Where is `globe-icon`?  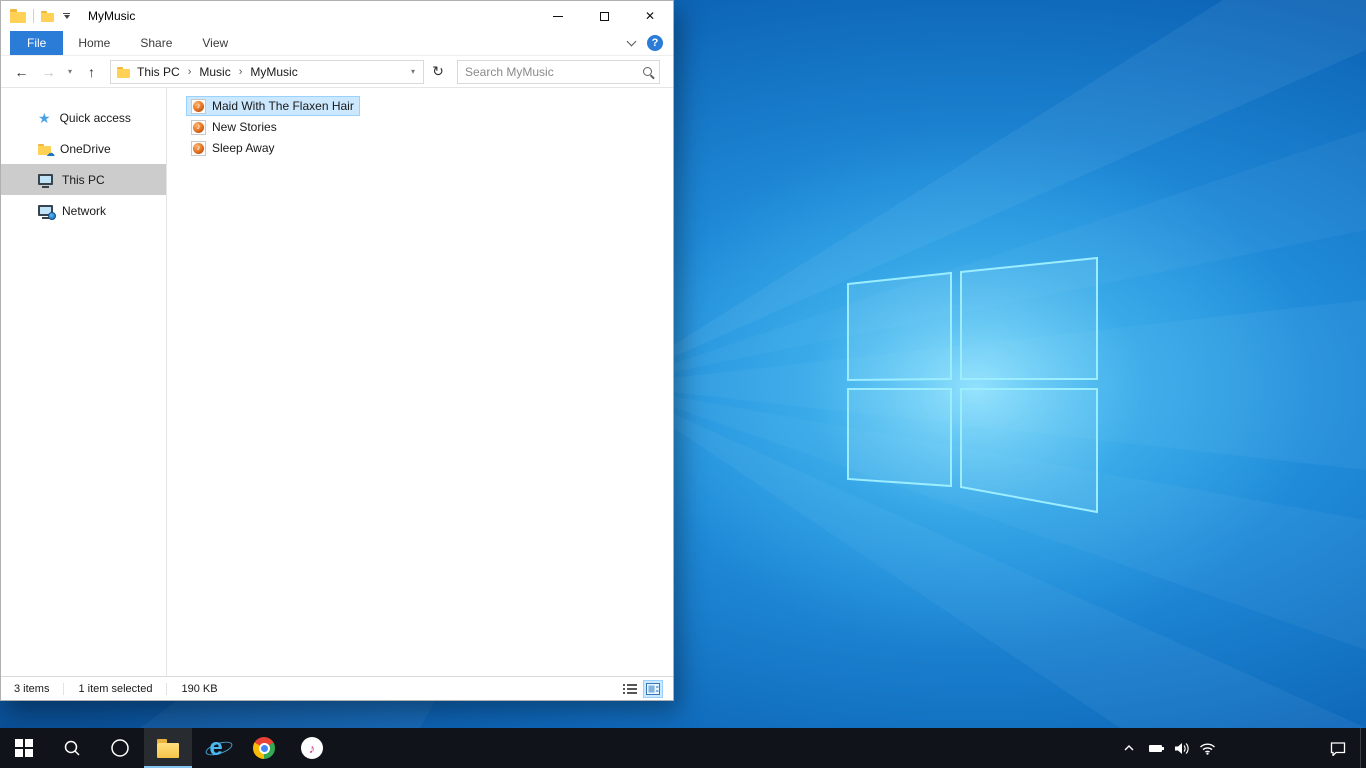
globe-icon is located at coordinates (52, 216).